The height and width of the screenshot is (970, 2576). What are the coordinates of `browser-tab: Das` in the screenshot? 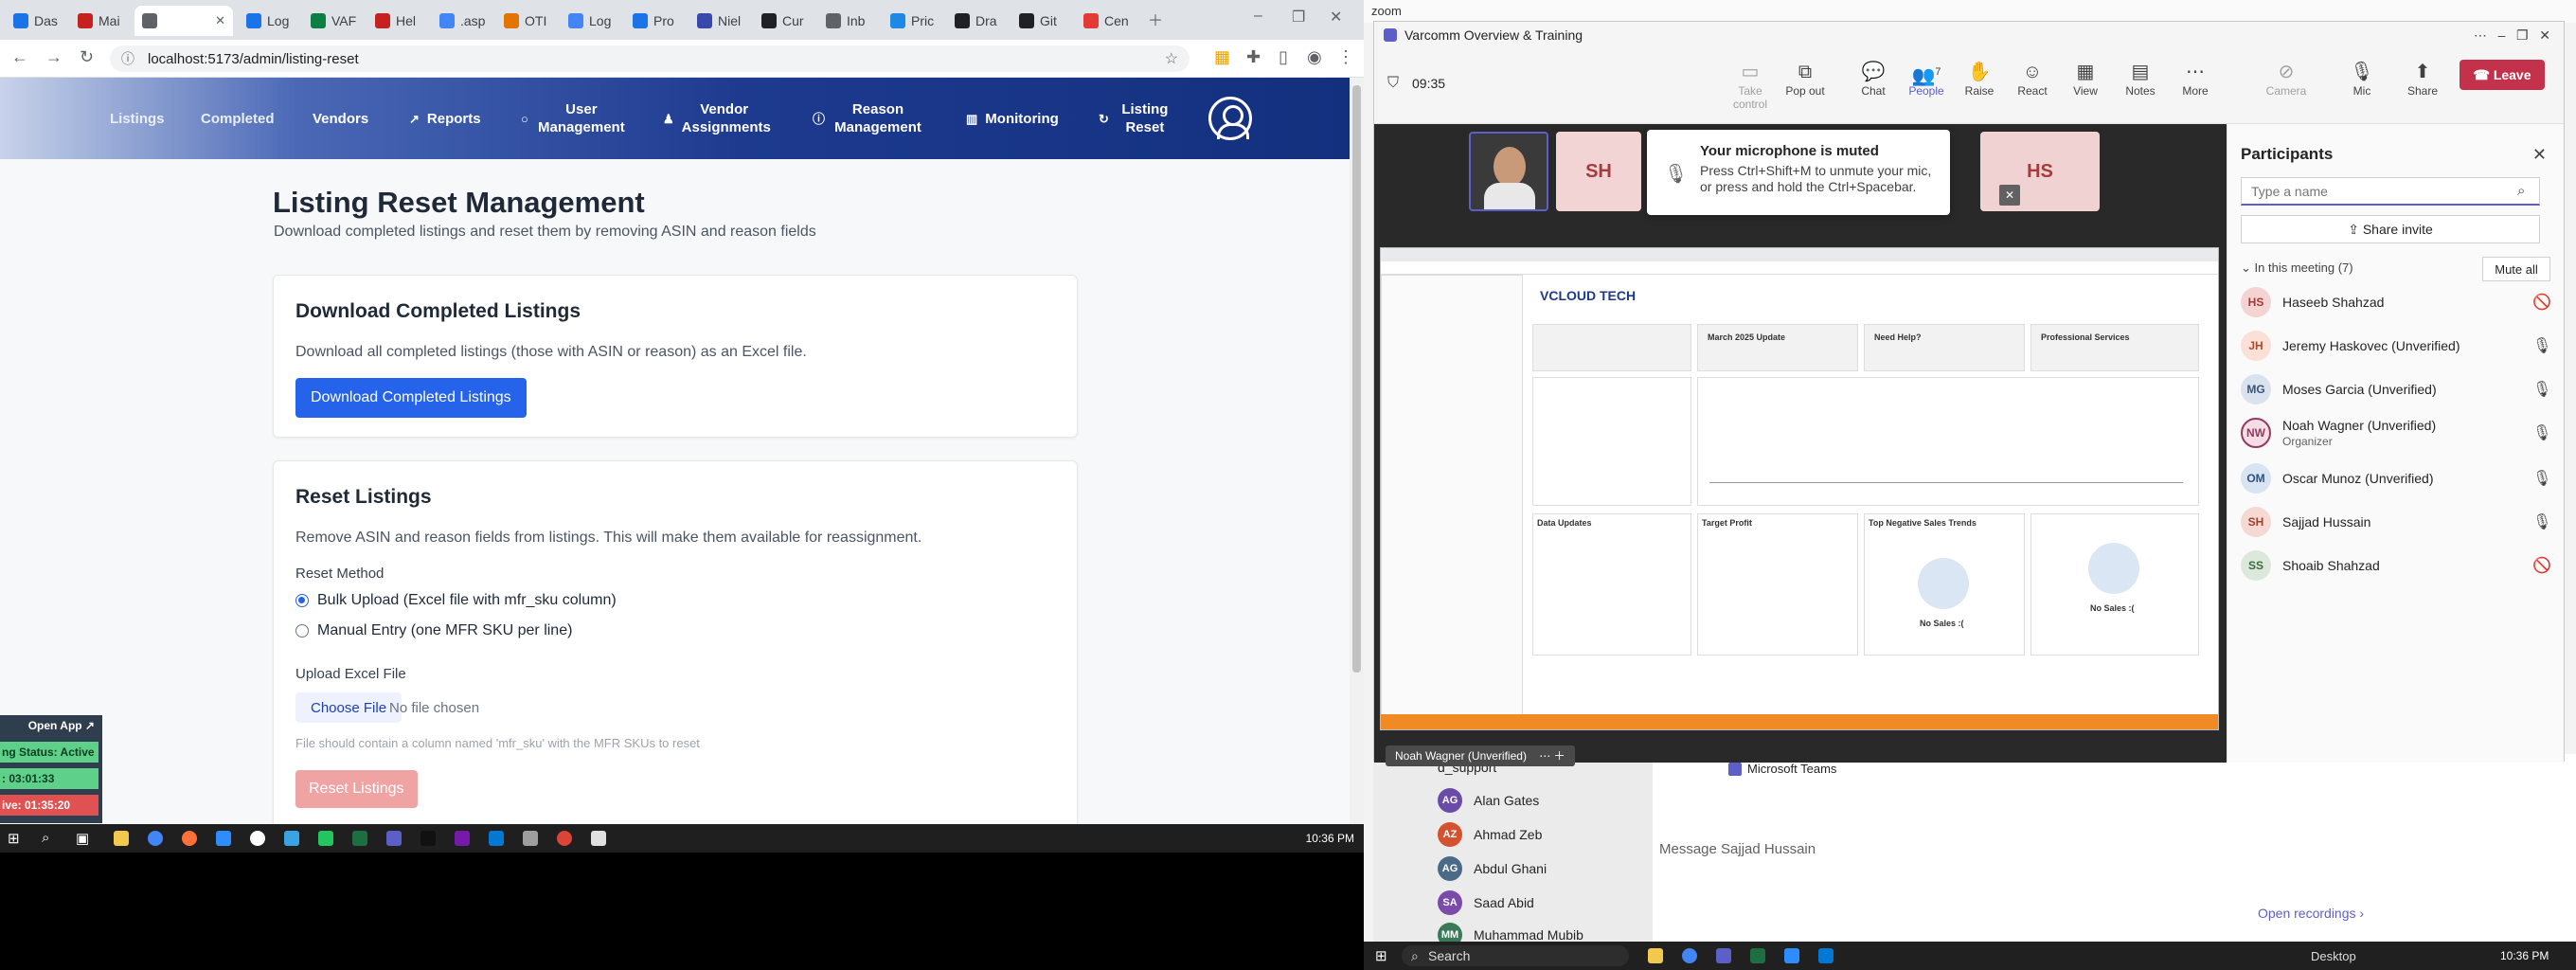 It's located at (37, 21).